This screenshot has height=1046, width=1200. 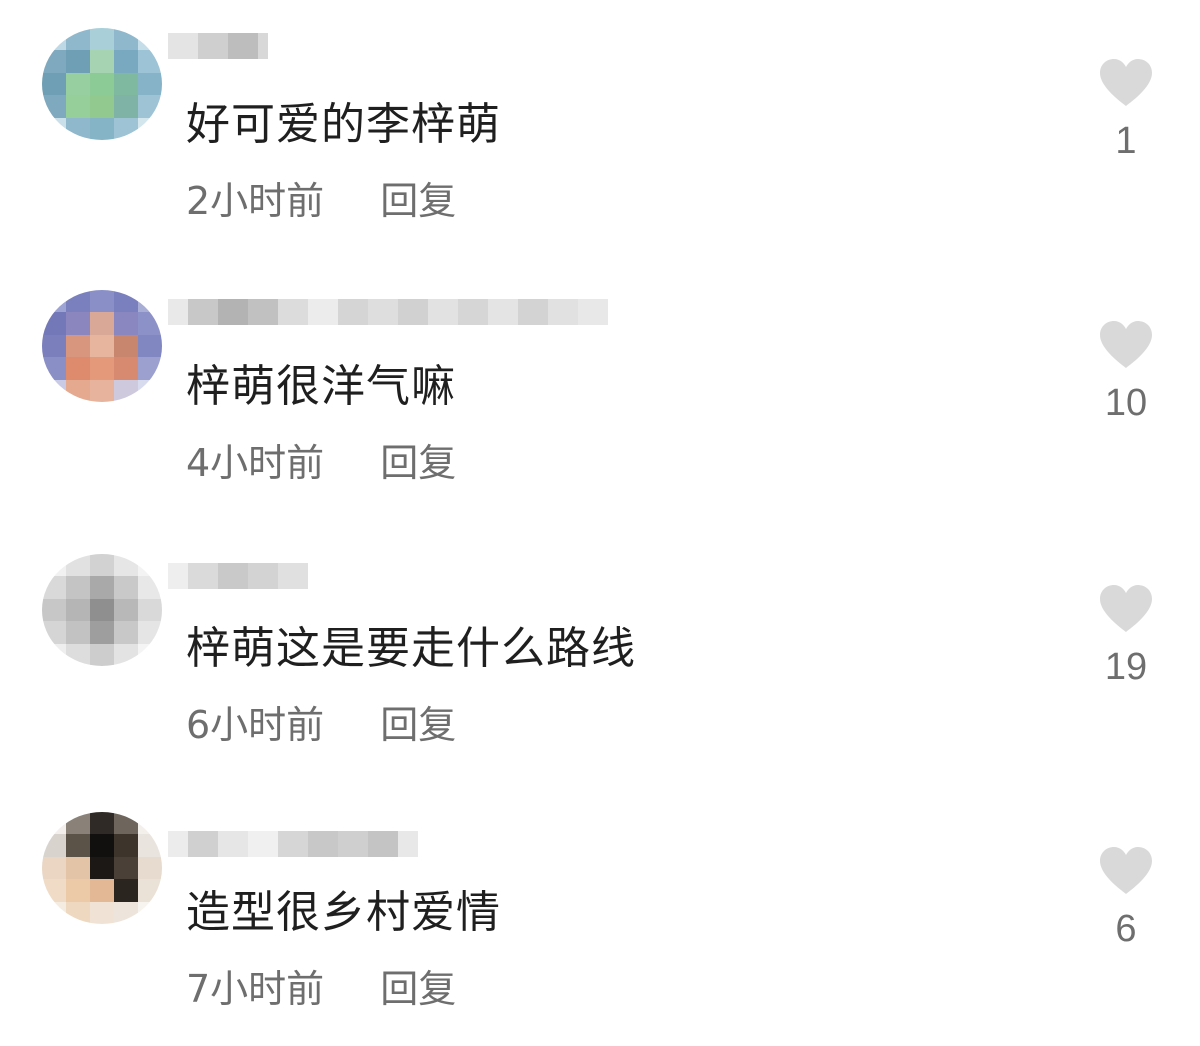 What do you see at coordinates (343, 912) in the screenshot?
I see `comment-text: 造型很乡村爱情` at bounding box center [343, 912].